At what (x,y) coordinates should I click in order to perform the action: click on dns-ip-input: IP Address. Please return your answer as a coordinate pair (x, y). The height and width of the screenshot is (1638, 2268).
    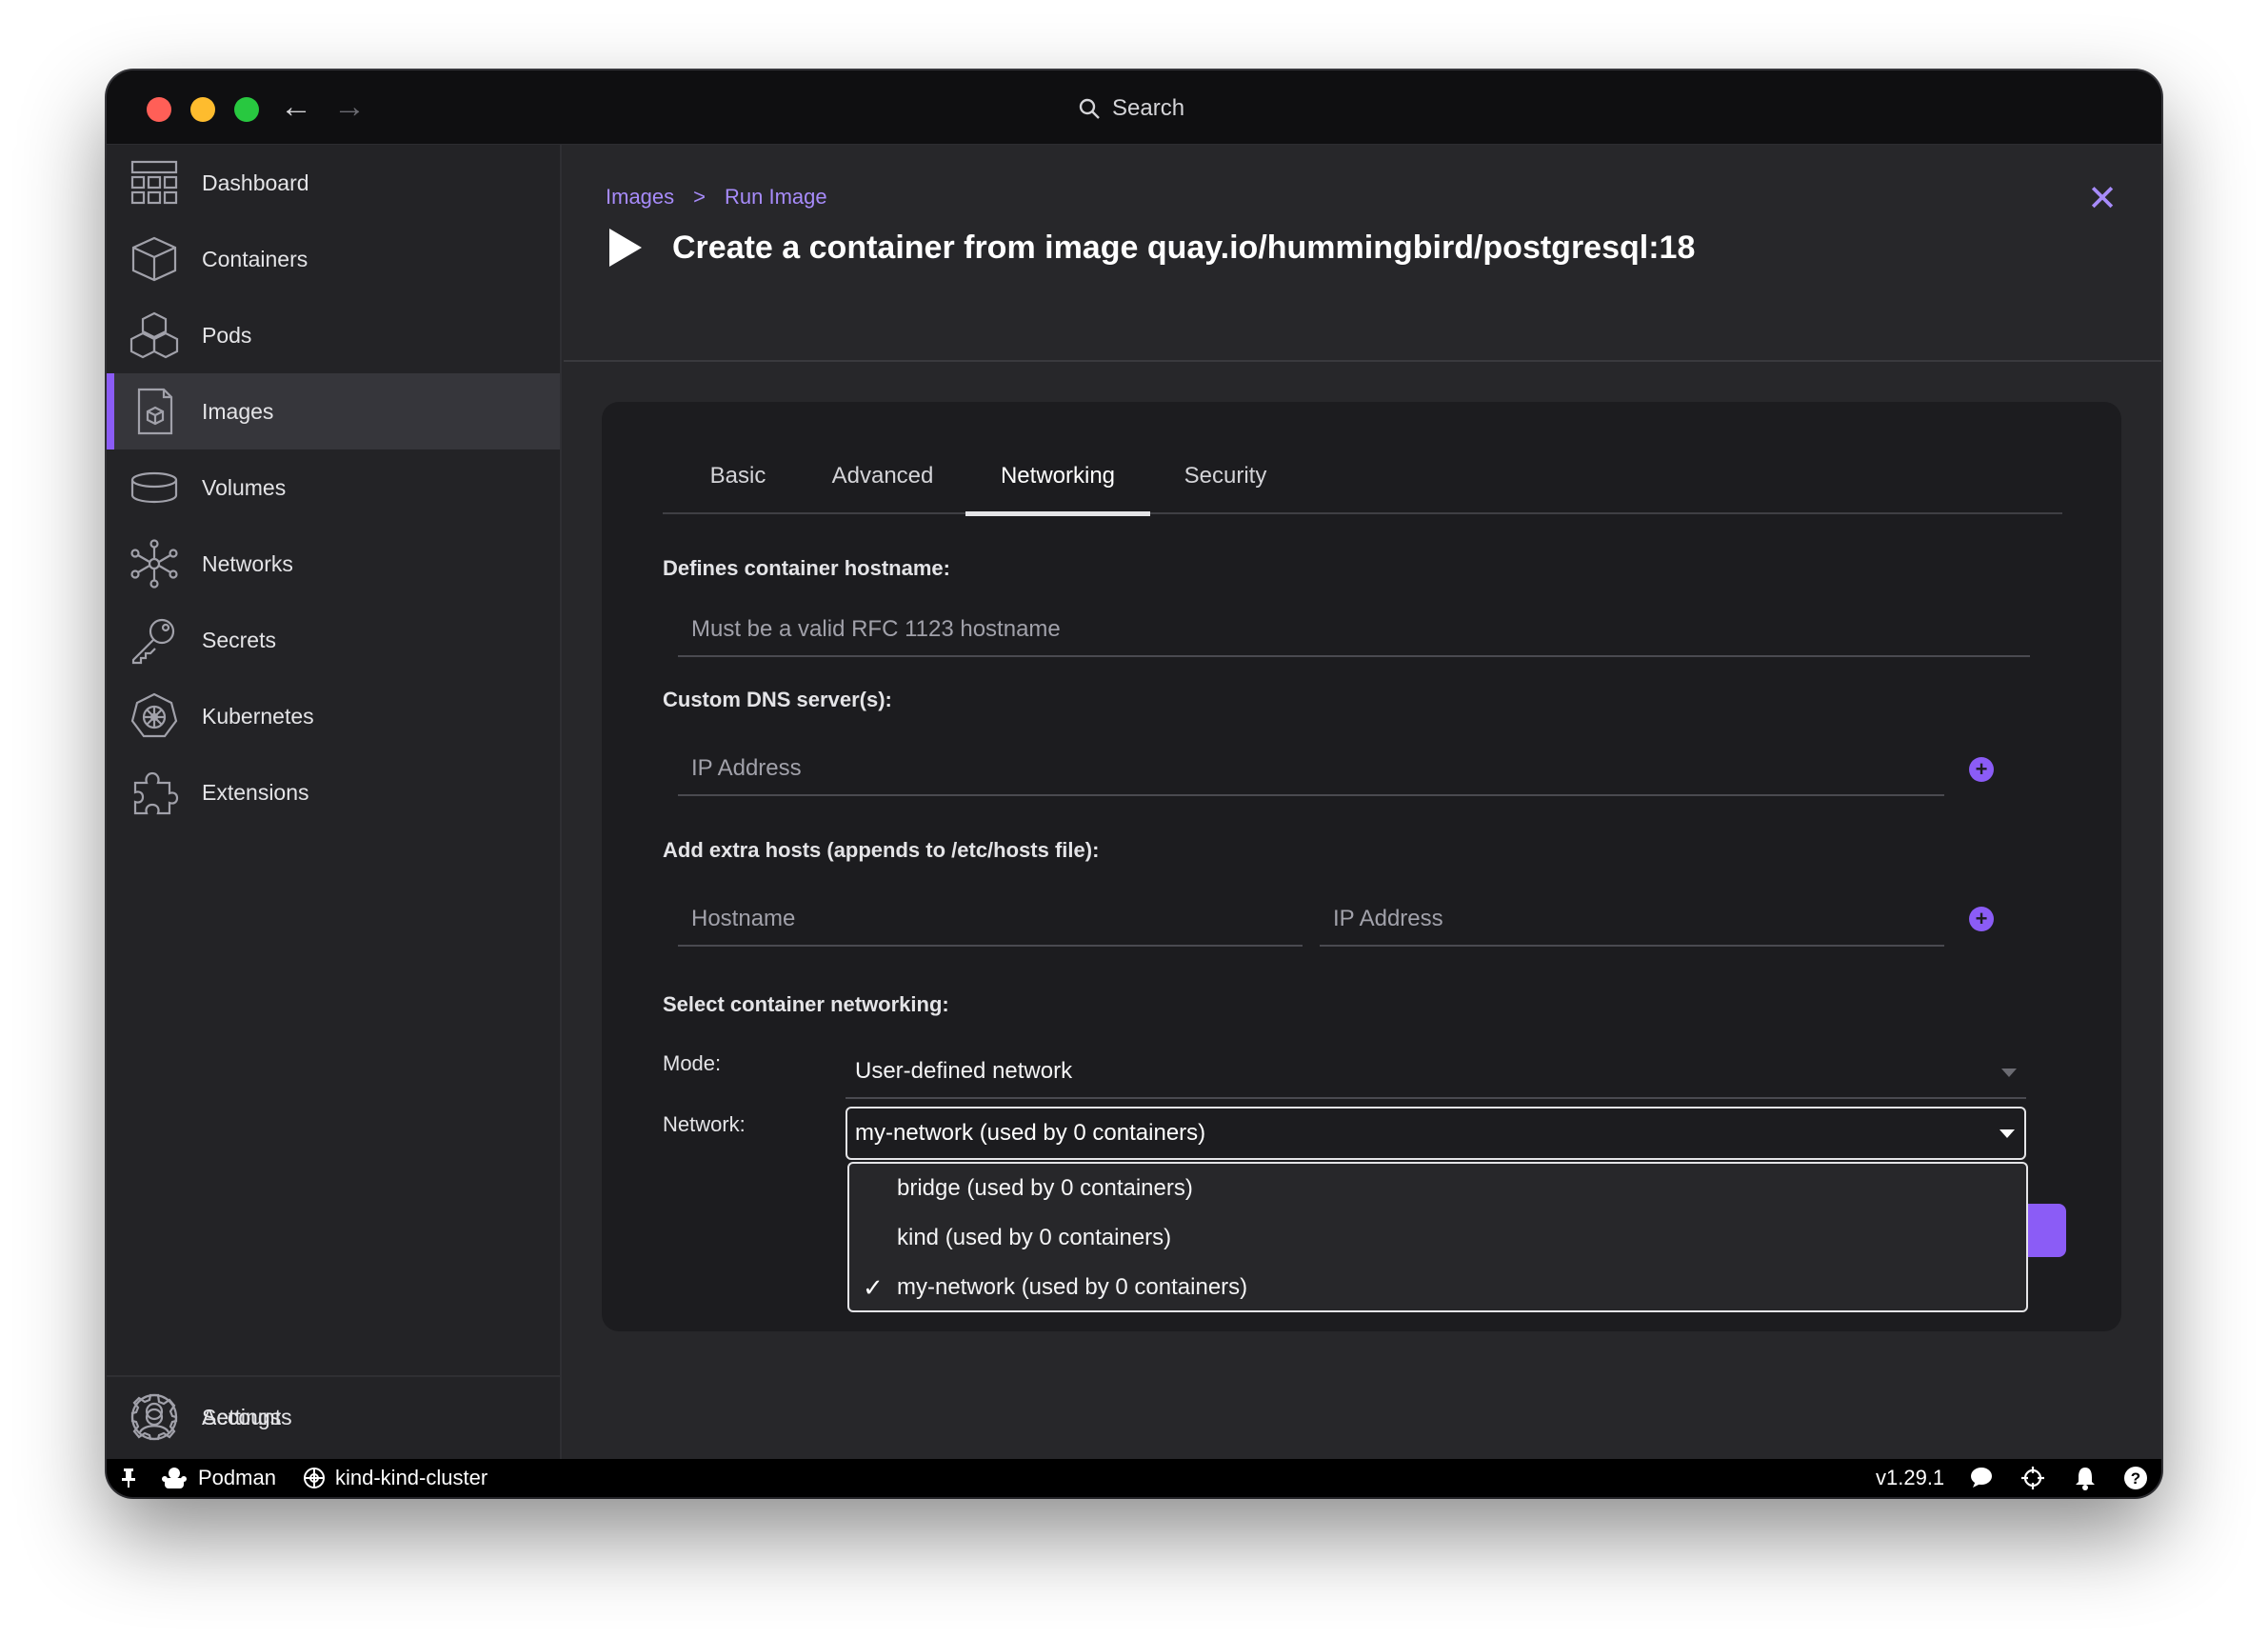
    Looking at the image, I should click on (1311, 769).